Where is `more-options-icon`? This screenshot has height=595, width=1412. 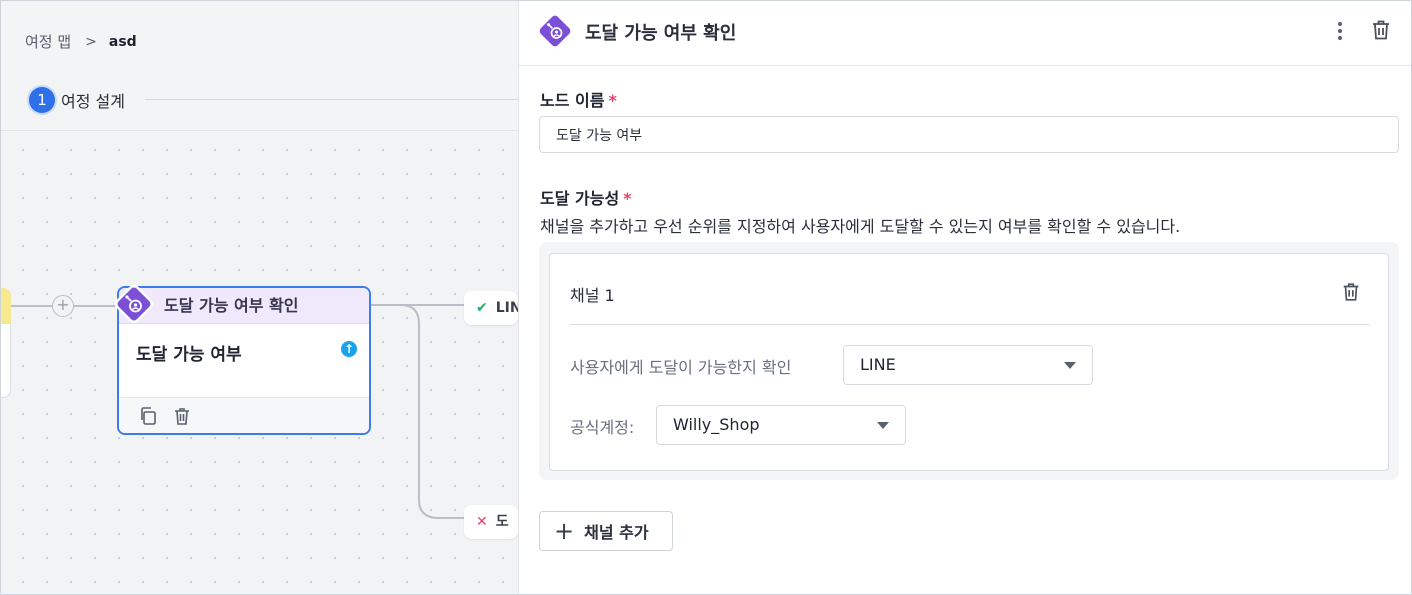 more-options-icon is located at coordinates (1340, 31).